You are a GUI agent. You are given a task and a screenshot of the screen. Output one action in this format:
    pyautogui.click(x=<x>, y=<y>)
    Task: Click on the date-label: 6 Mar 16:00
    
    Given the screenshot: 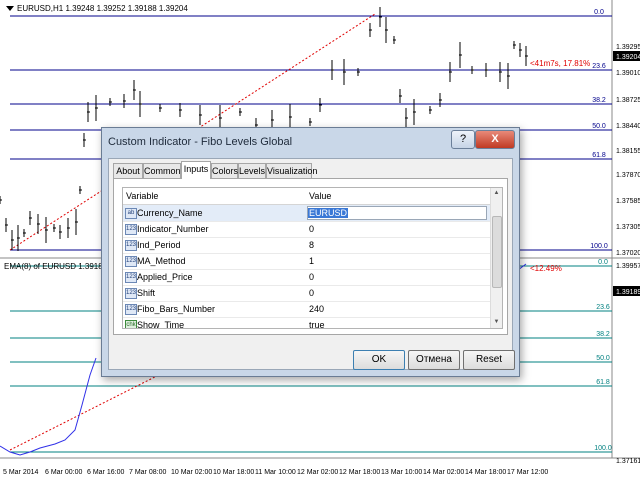 What is the action you would take?
    pyautogui.click(x=105, y=472)
    